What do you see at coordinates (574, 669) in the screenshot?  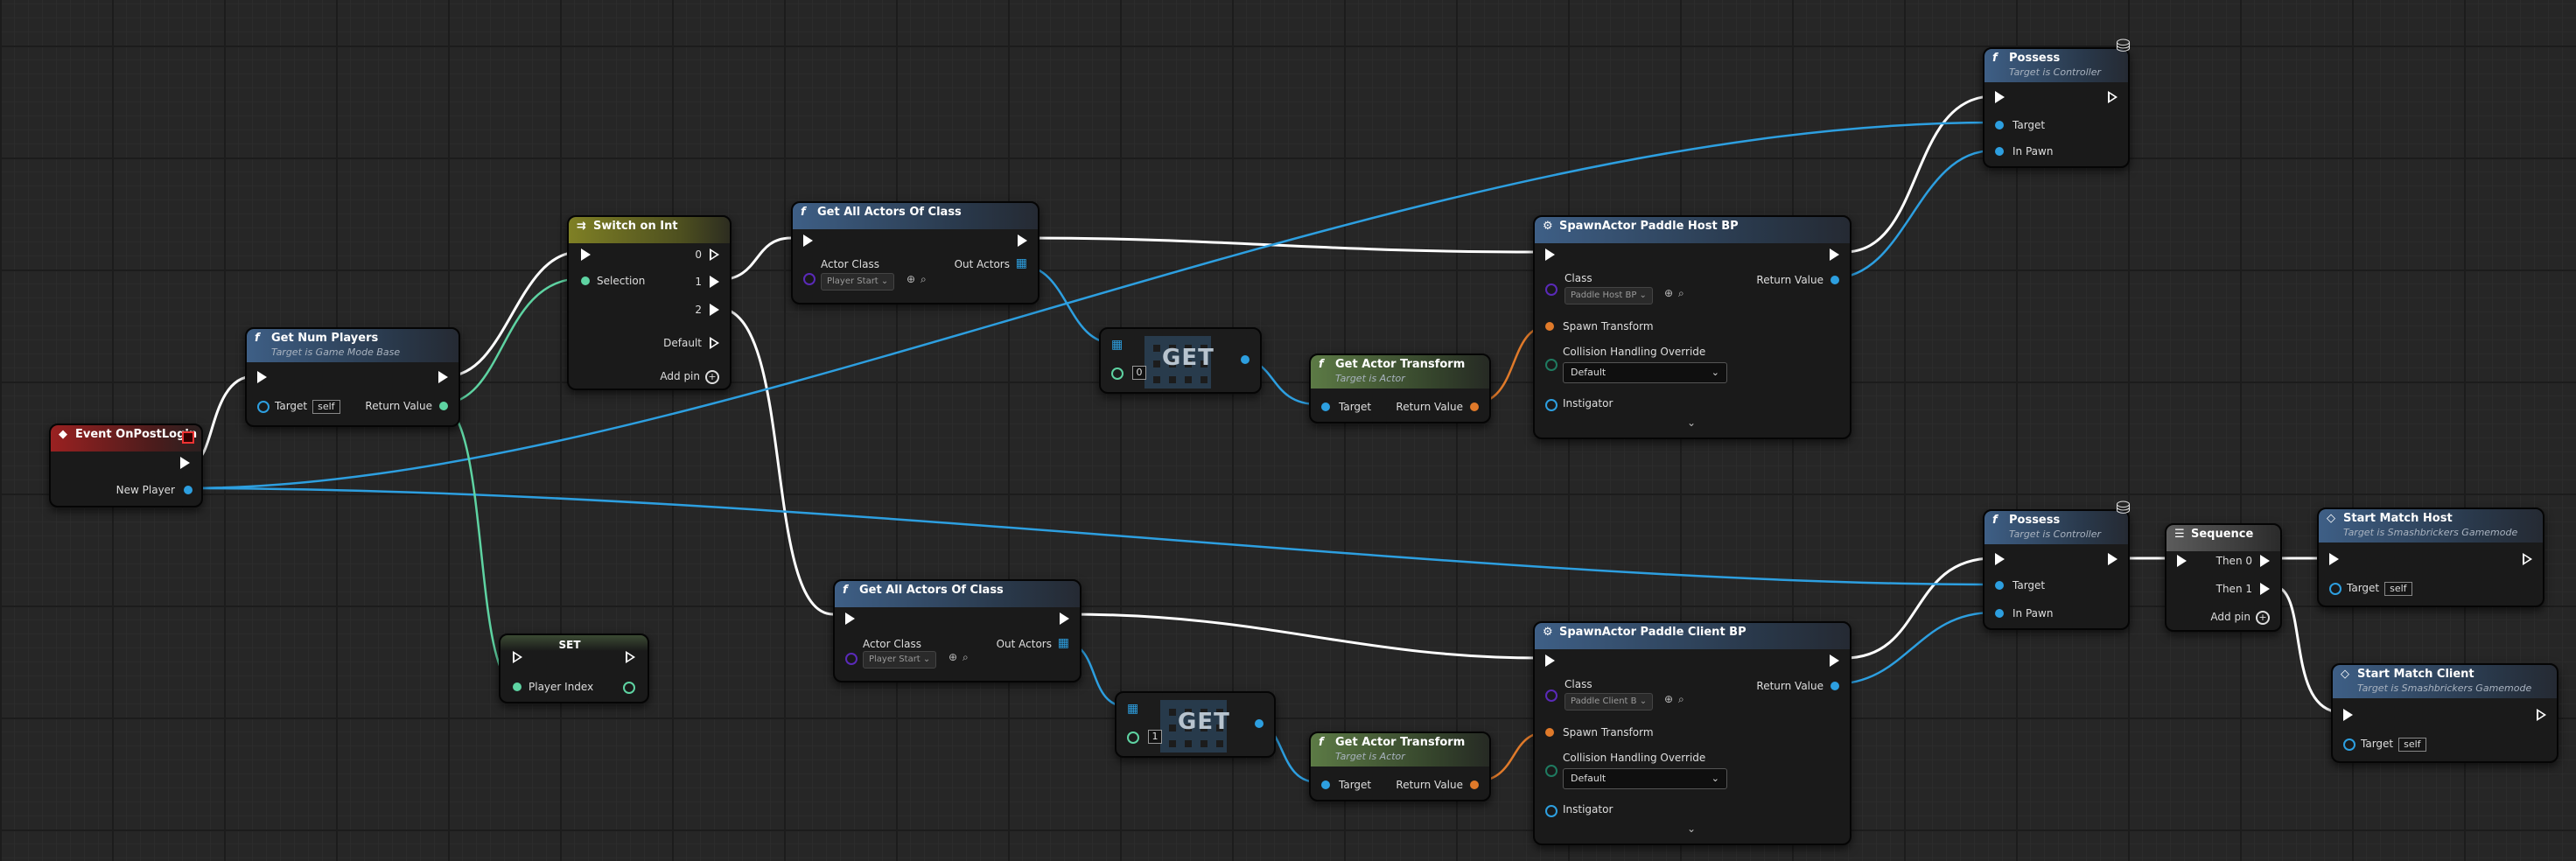 I see `set-player-index-node: SET Player Index` at bounding box center [574, 669].